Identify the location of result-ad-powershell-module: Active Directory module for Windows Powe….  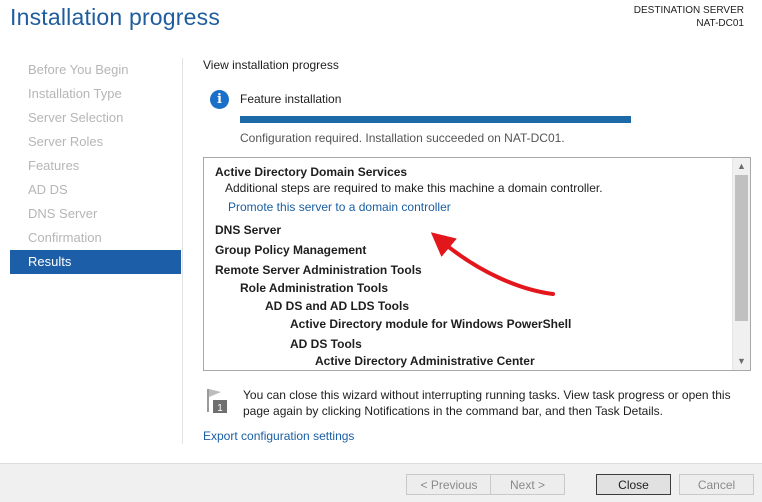
(431, 324).